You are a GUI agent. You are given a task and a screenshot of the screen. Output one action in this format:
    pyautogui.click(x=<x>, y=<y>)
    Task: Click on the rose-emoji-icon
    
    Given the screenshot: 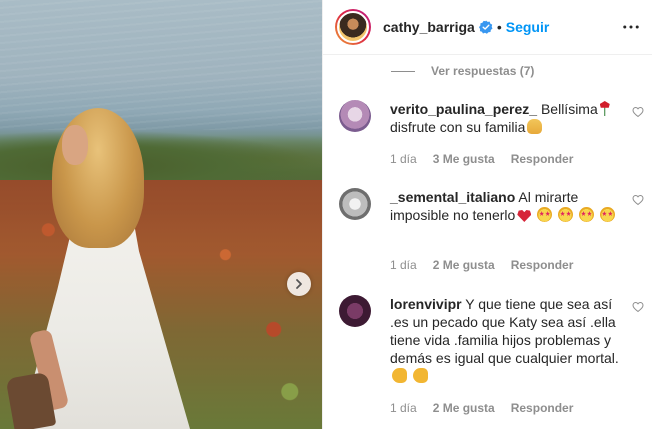 What is the action you would take?
    pyautogui.click(x=604, y=108)
    